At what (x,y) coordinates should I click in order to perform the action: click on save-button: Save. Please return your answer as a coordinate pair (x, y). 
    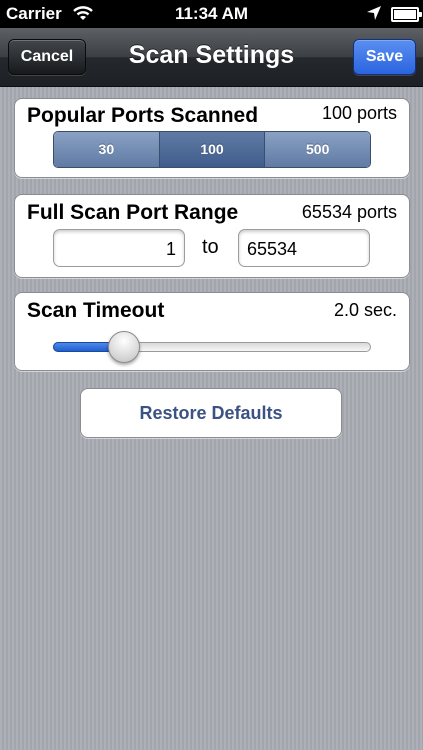
    Looking at the image, I should click on (384, 57).